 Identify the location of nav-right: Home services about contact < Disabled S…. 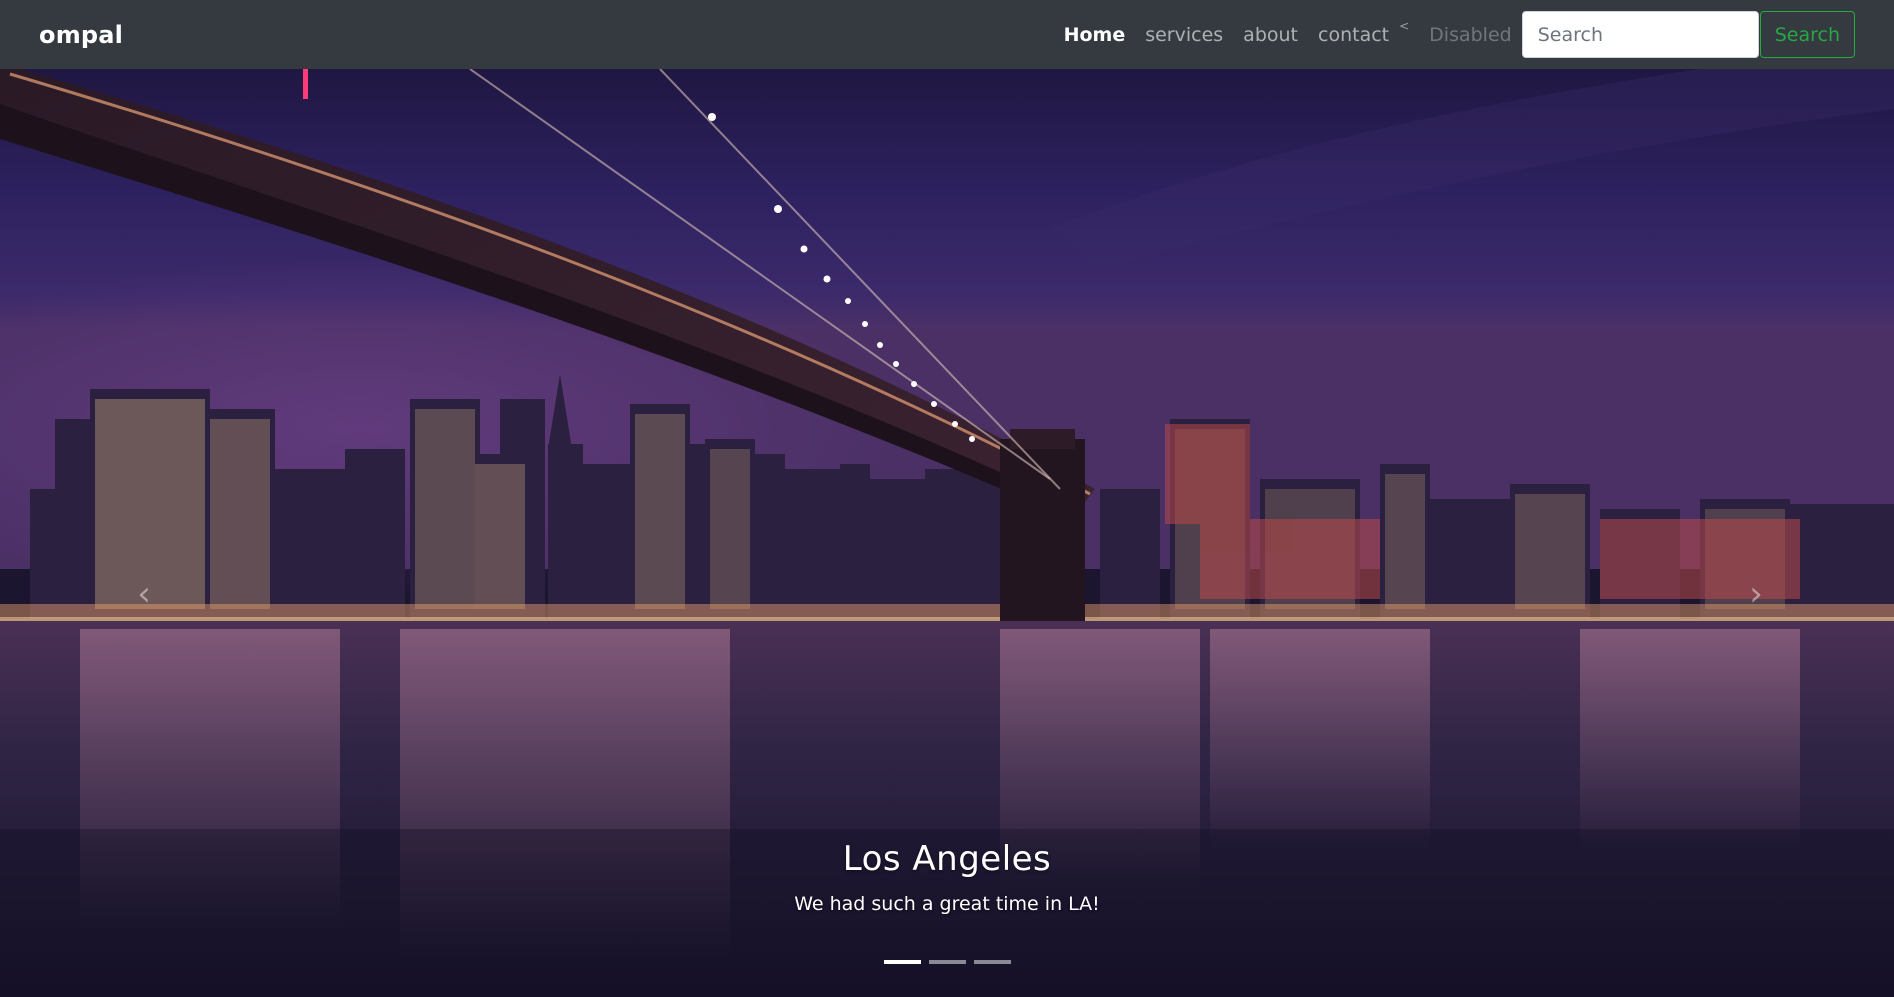
(1449, 34).